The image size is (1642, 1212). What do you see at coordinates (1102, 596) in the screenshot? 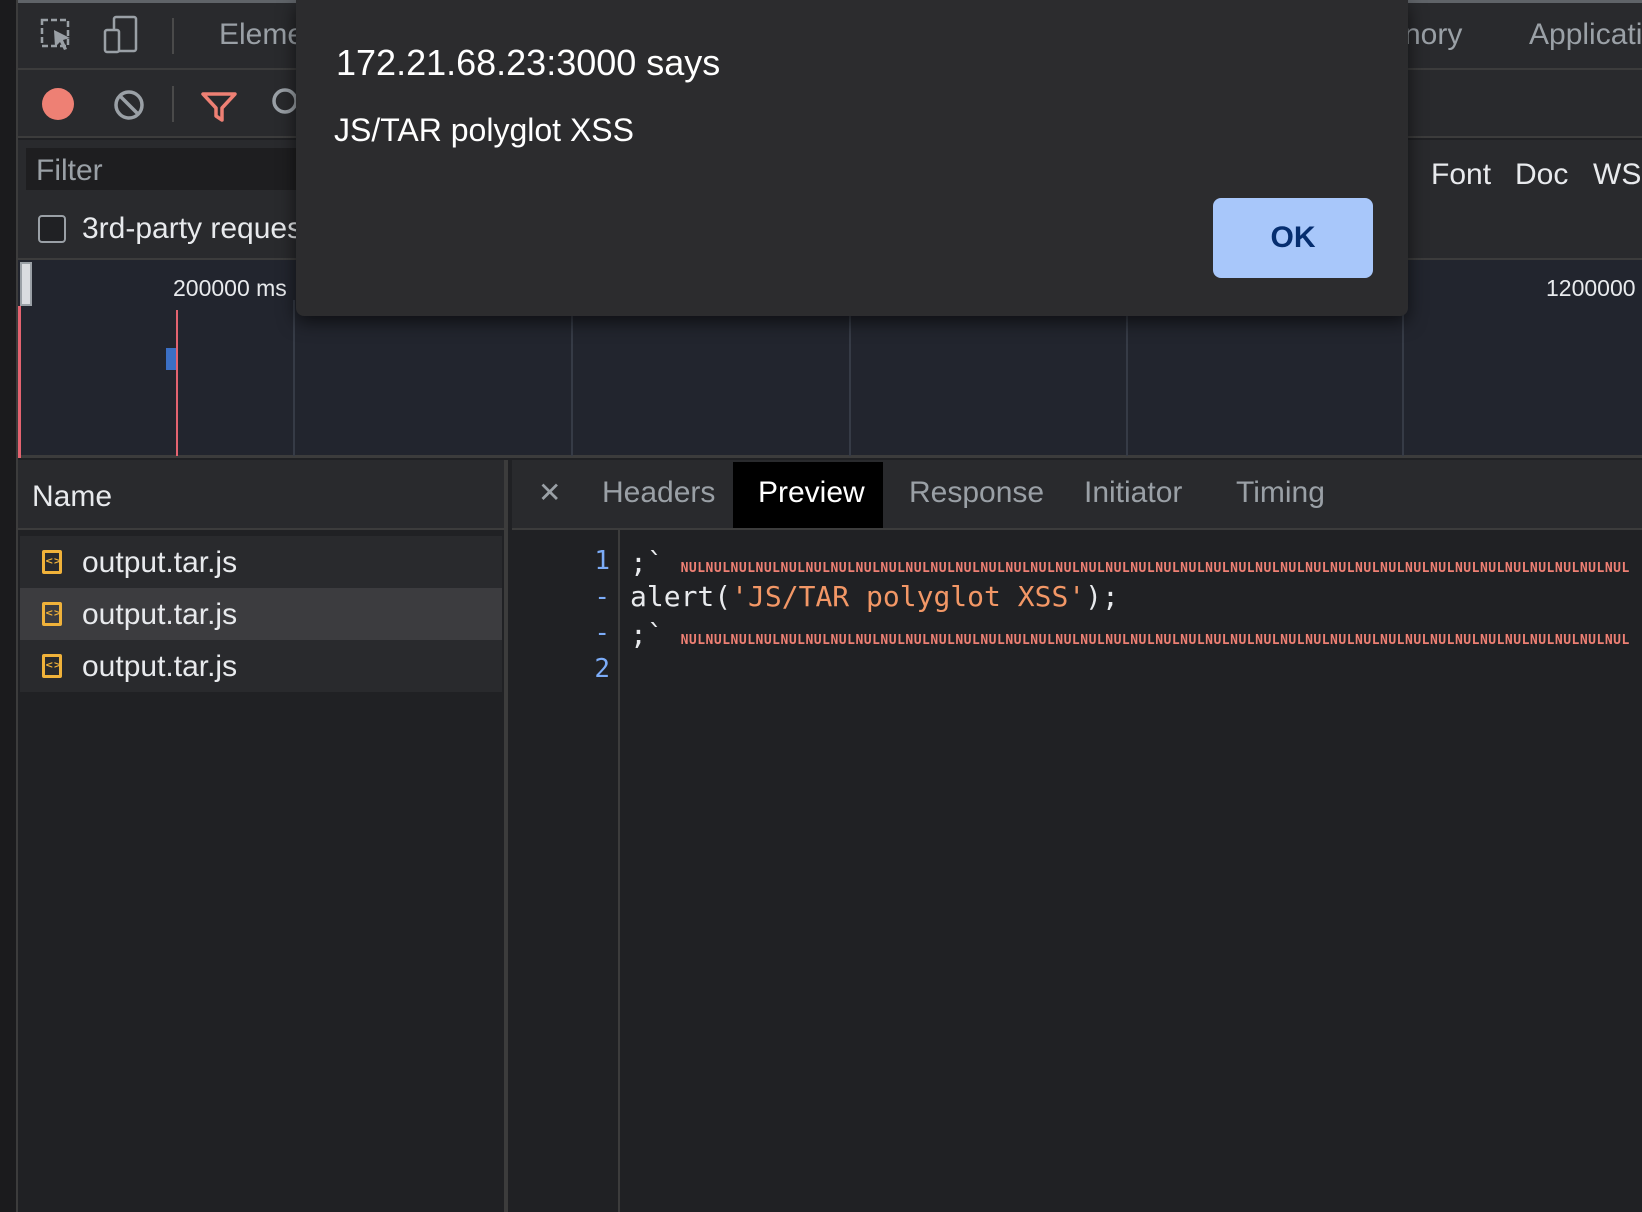
I see `code-end: );` at bounding box center [1102, 596].